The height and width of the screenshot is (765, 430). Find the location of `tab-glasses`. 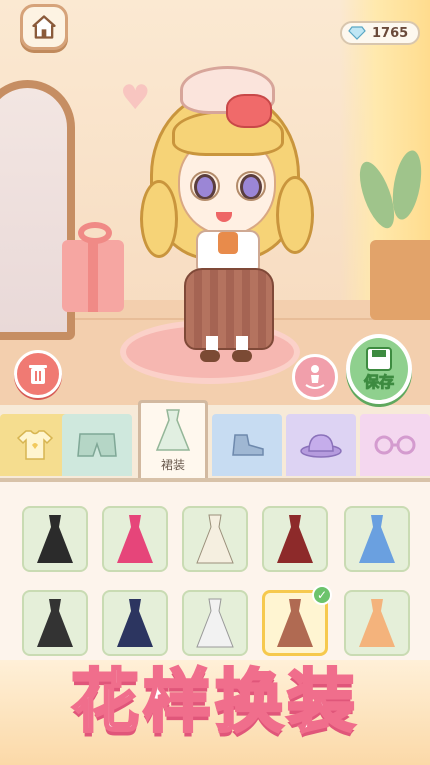

tab-glasses is located at coordinates (395, 445).